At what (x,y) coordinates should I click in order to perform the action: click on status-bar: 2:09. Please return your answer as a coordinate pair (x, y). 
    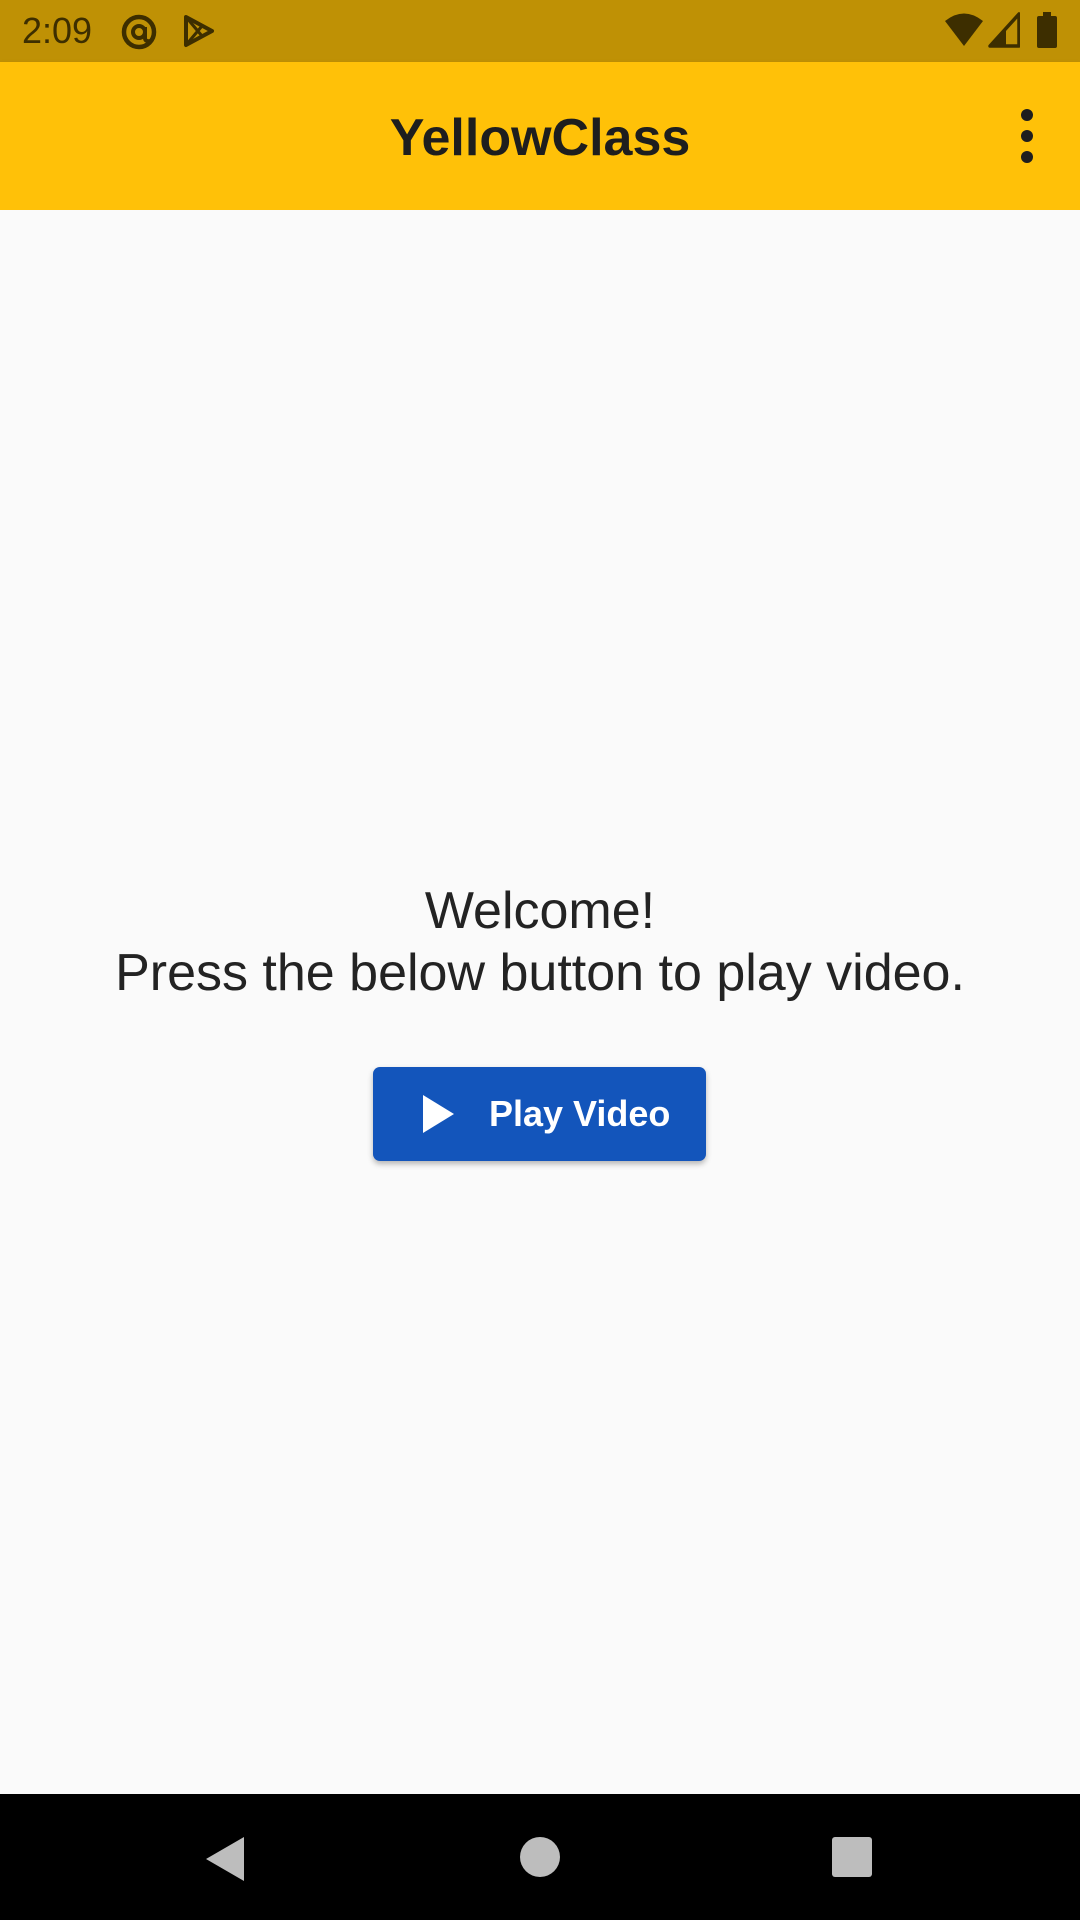
    Looking at the image, I should click on (540, 31).